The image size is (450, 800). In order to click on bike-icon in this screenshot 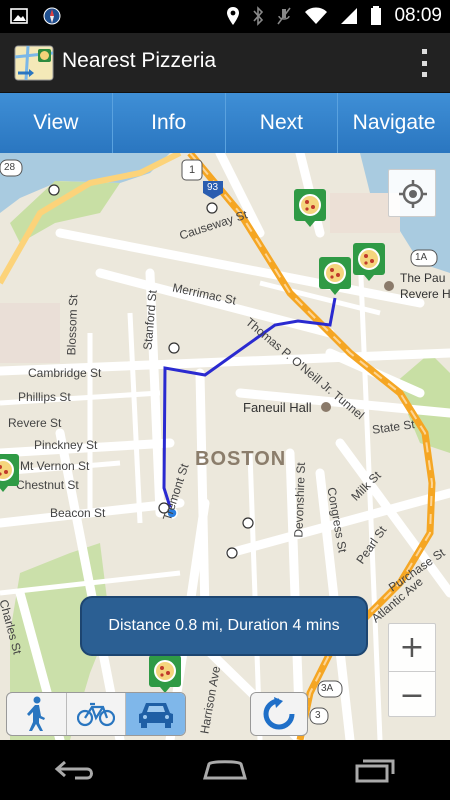, I will do `click(96, 714)`.